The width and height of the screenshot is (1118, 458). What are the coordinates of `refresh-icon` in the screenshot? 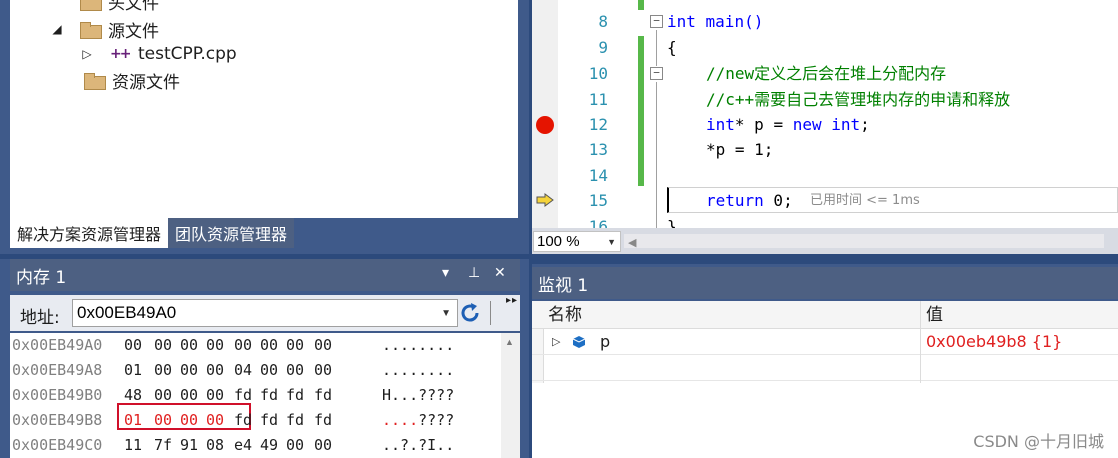 It's located at (470, 313).